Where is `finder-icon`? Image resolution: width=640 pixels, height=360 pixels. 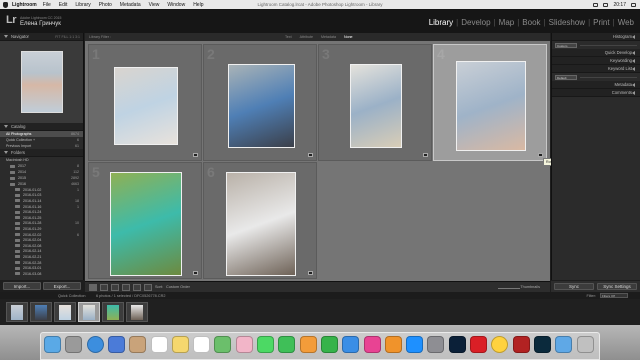 finder-icon is located at coordinates (52, 344).